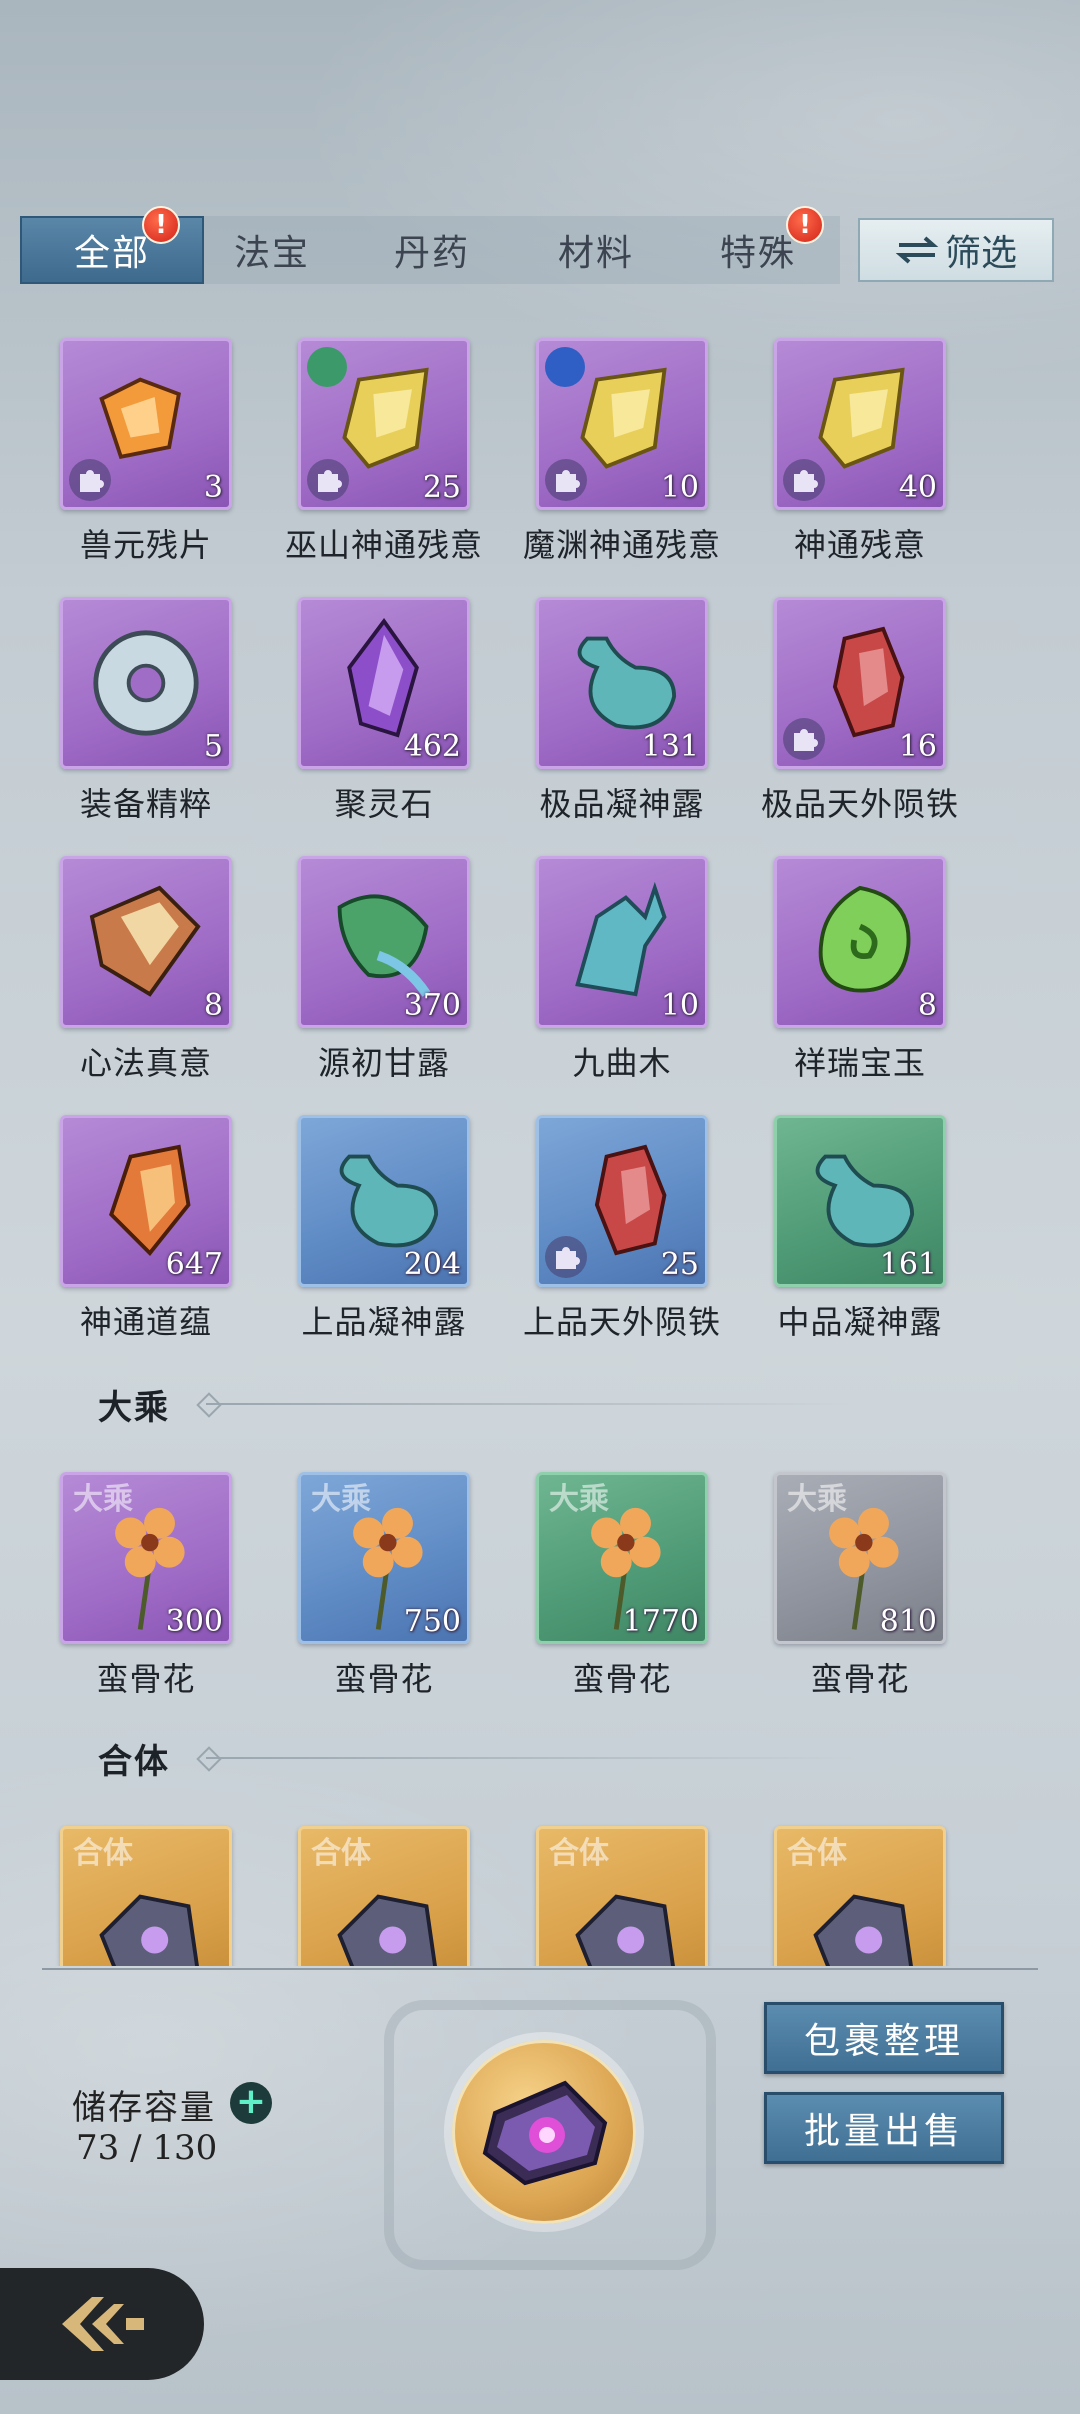 The image size is (1080, 2414). I want to click on tab-all-alert-badge: !, so click(161, 225).